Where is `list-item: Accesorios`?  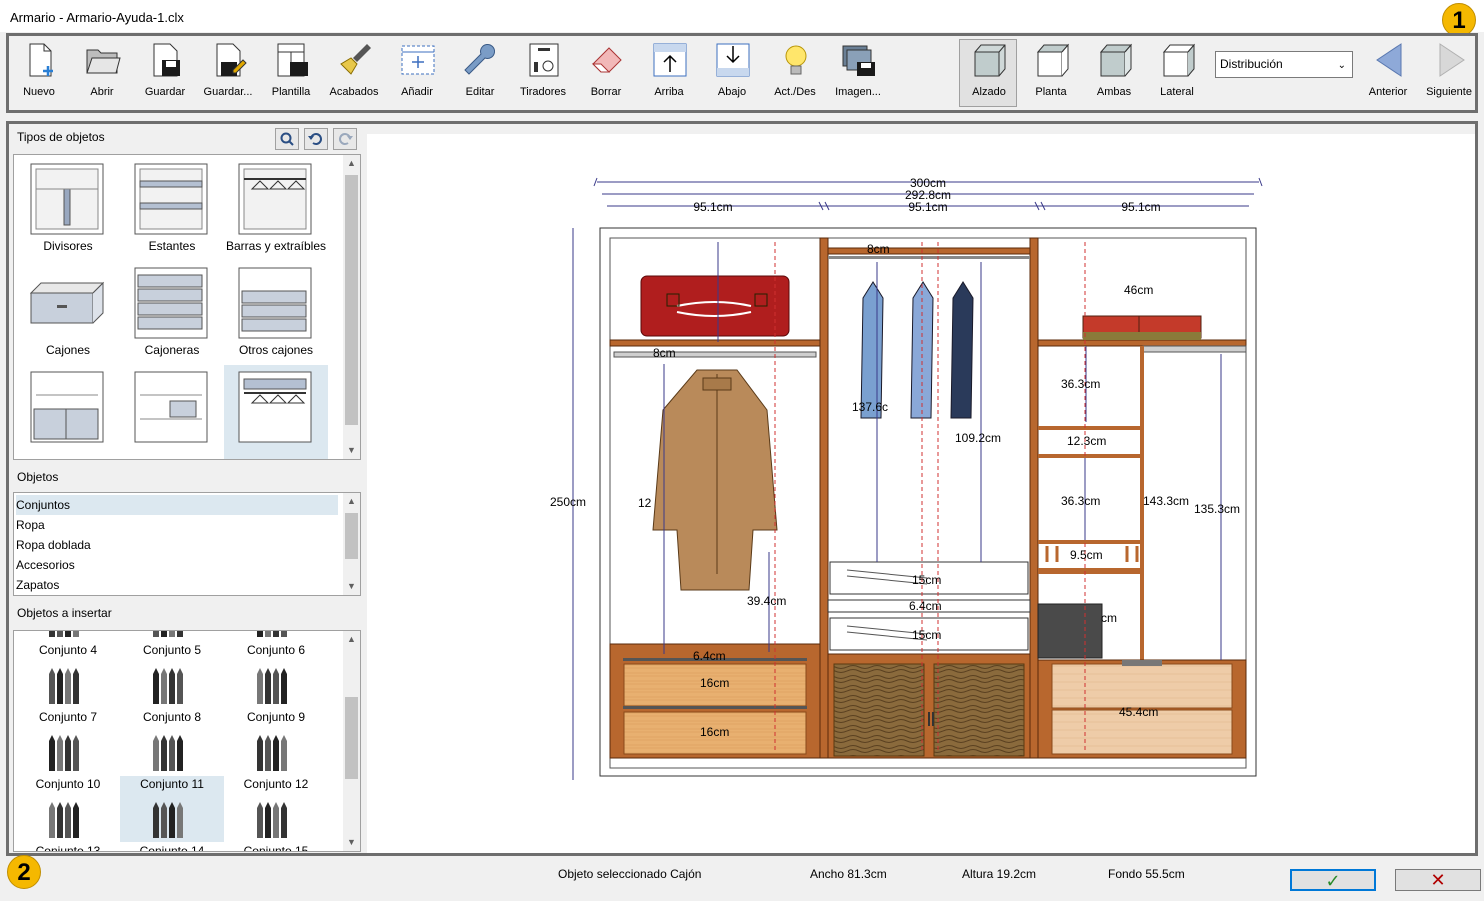 list-item: Accesorios is located at coordinates (177, 565).